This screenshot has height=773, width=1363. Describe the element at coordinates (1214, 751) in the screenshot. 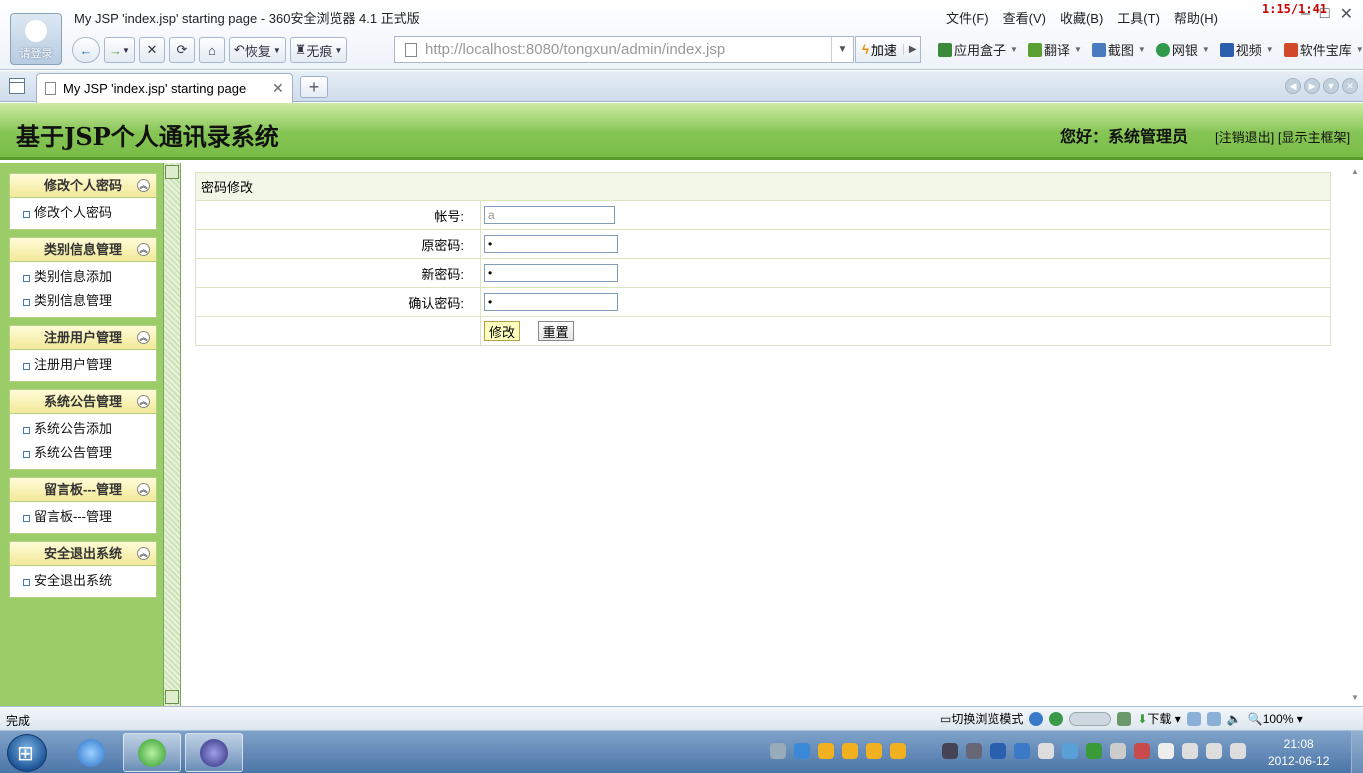

I see `tray-network-icon` at that location.